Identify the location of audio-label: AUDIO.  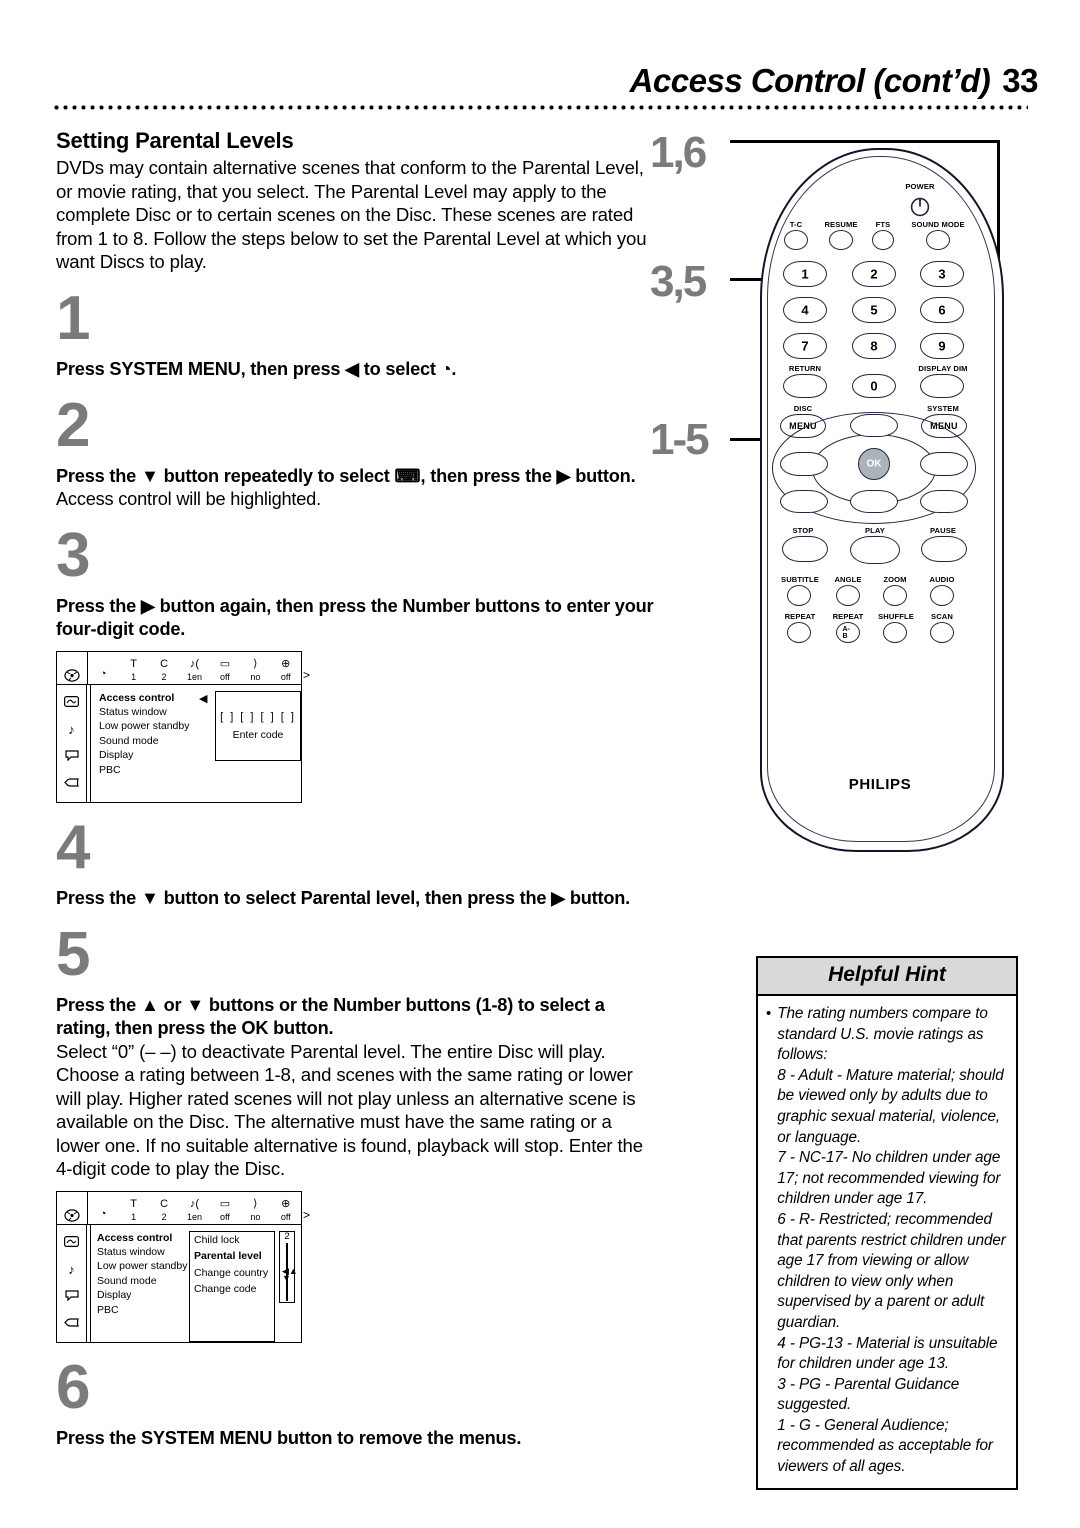
(942, 579).